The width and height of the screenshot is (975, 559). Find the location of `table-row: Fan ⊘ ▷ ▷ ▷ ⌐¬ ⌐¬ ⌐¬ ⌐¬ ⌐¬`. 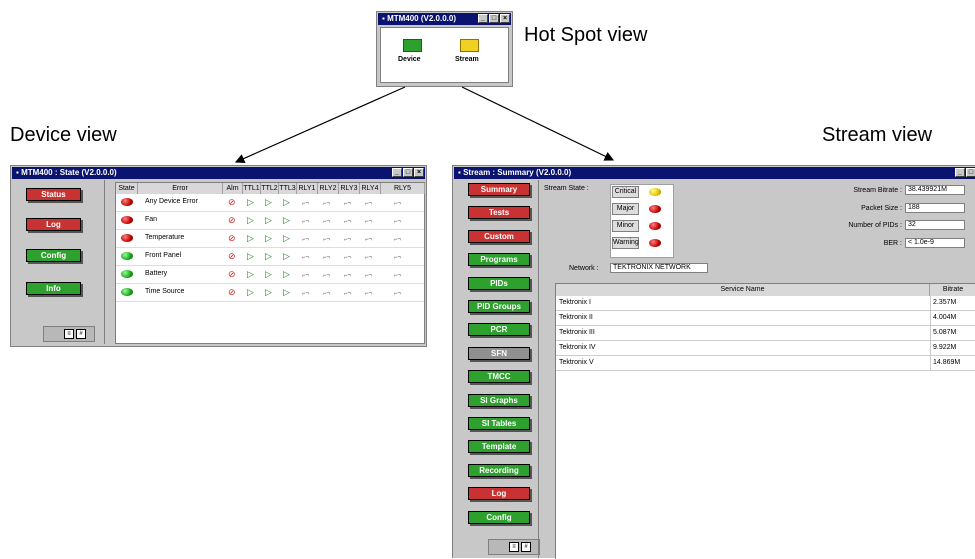

table-row: Fan ⊘ ▷ ▷ ▷ ⌐¬ ⌐¬ ⌐¬ ⌐¬ ⌐¬ is located at coordinates (270, 221).